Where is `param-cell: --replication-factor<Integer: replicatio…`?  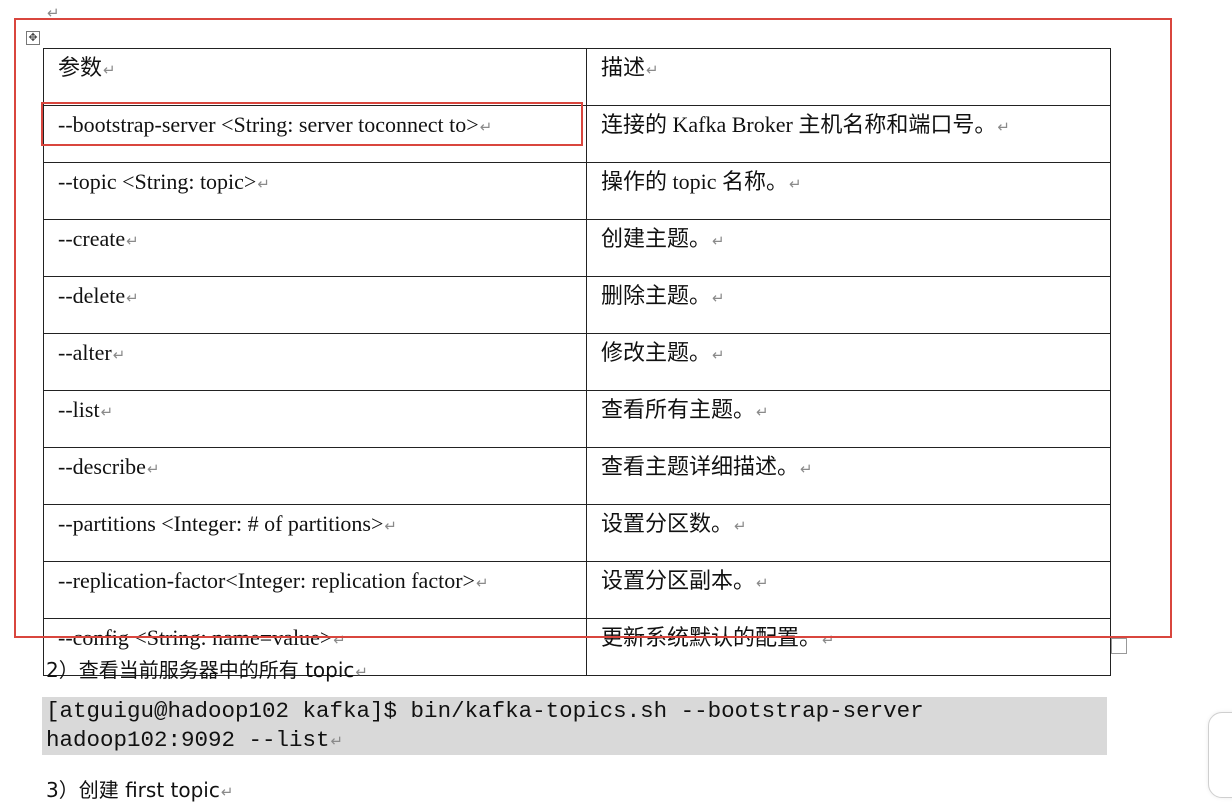 param-cell: --replication-factor<Integer: replicatio… is located at coordinates (315, 590).